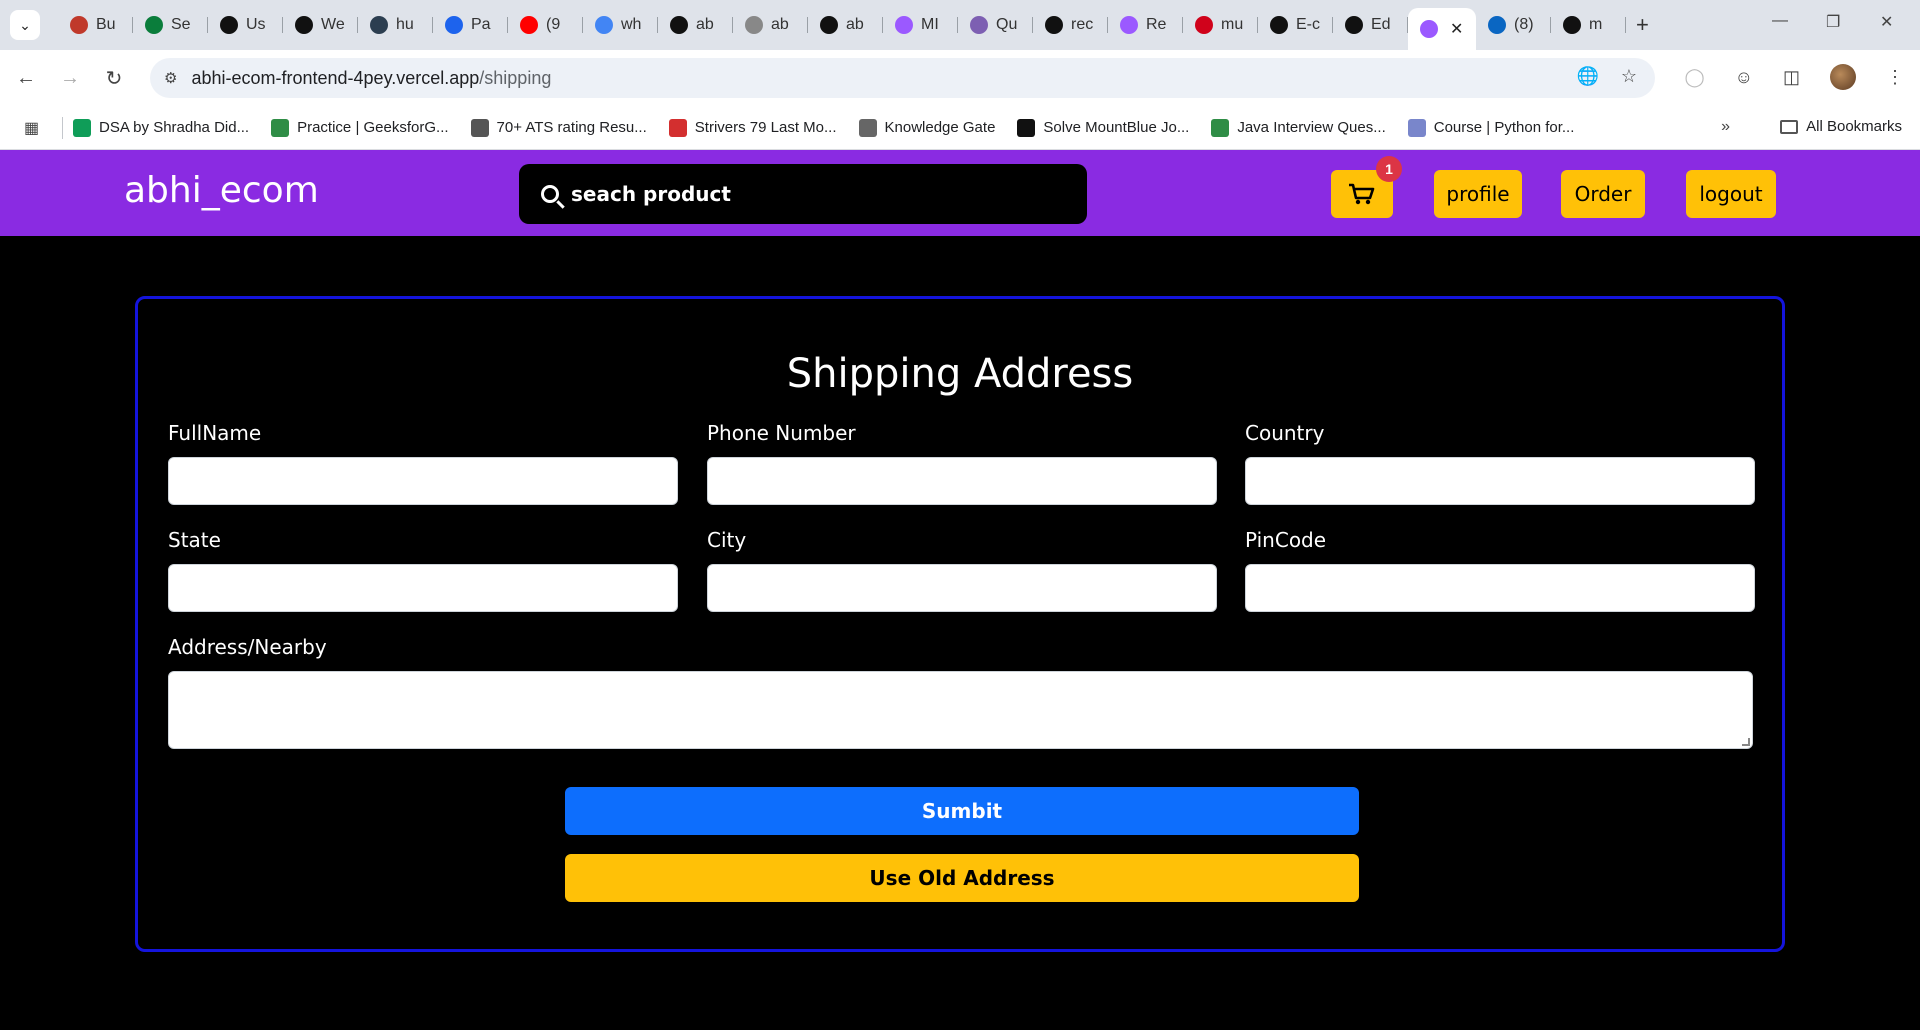 The height and width of the screenshot is (1030, 1920). Describe the element at coordinates (1478, 194) in the screenshot. I see `profile-button: profile` at that location.